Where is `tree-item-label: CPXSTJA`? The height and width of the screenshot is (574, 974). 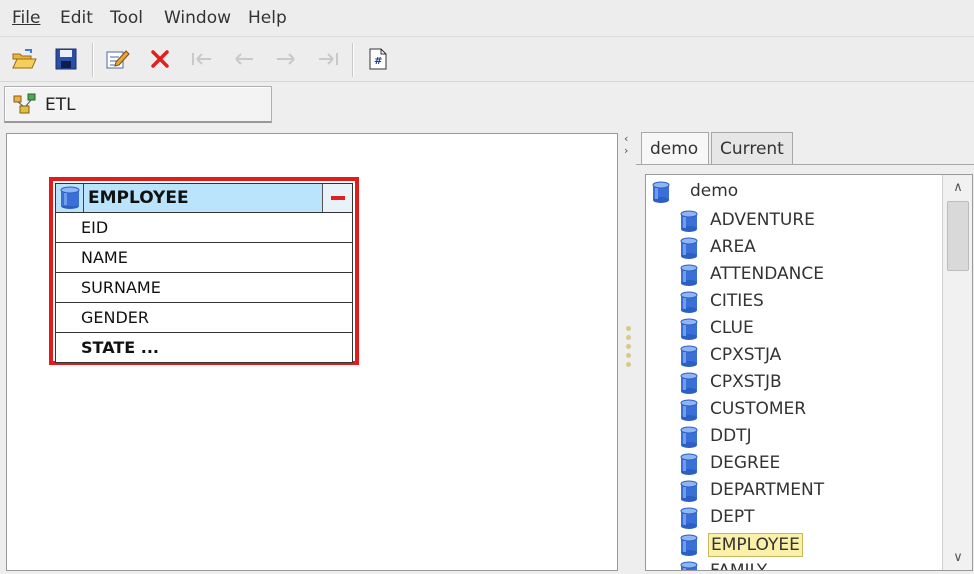
tree-item-label: CPXSTJA is located at coordinates (746, 355).